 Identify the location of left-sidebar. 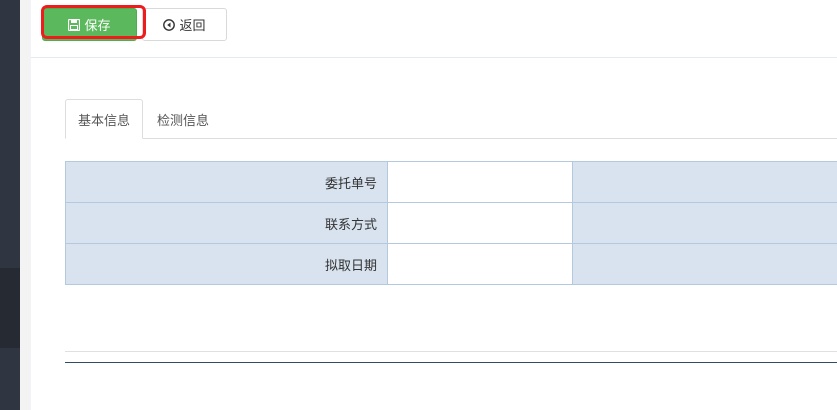
(10, 205).